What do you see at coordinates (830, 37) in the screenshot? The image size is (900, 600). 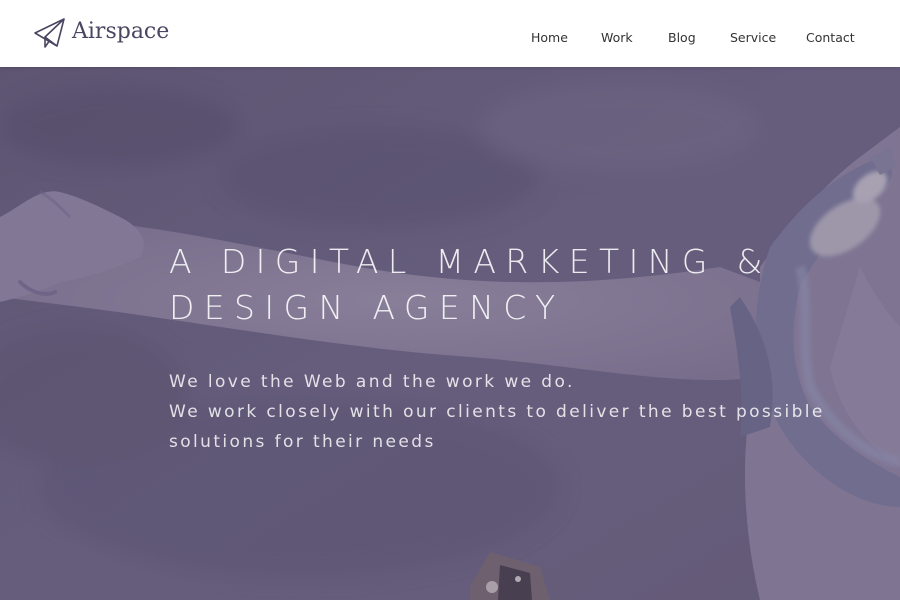 I see `nav-contact: Contact` at bounding box center [830, 37].